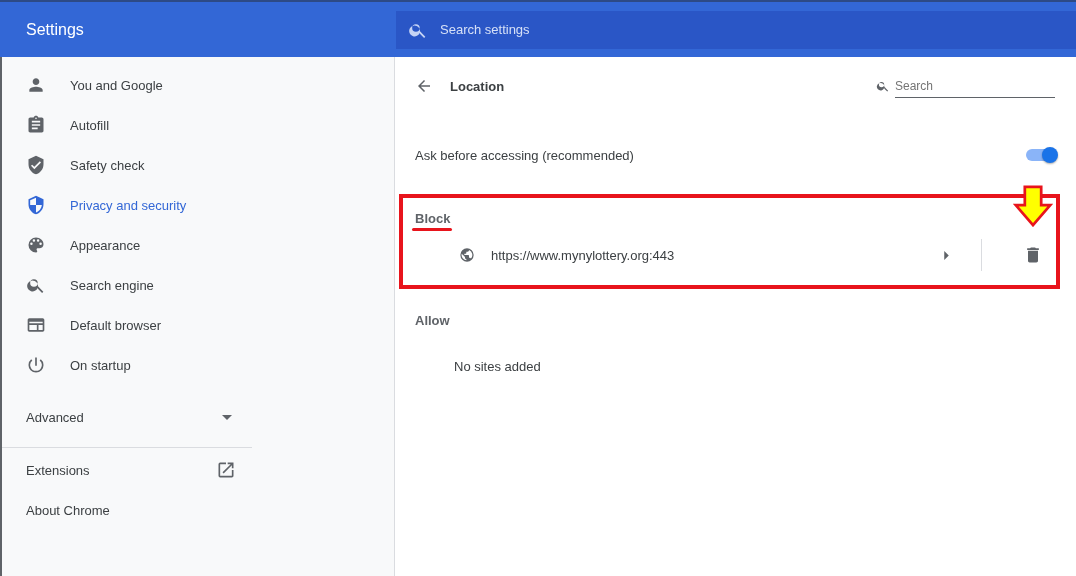 The width and height of the screenshot is (1076, 576). I want to click on sidebar-item: You and Google, so click(198, 85).